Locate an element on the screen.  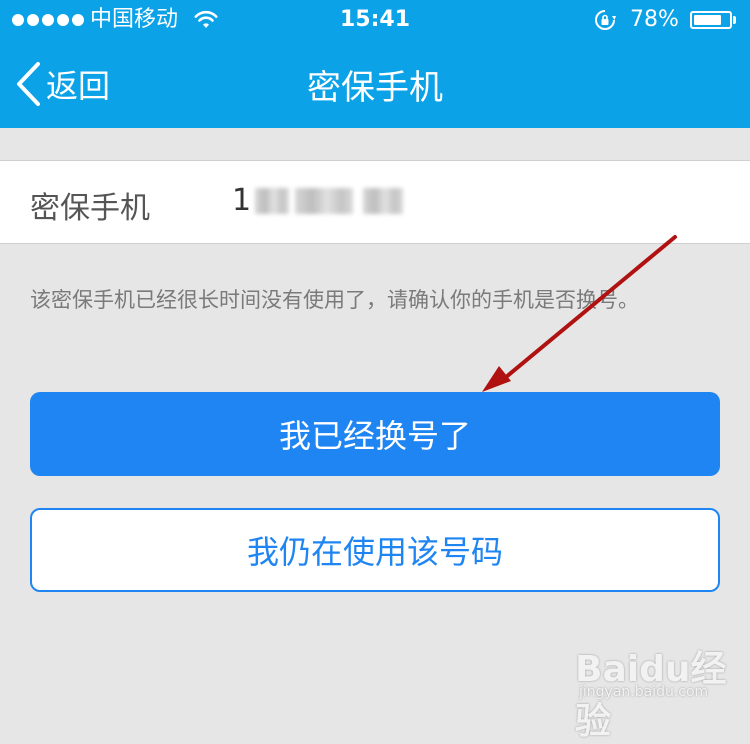
battery-percentage: 78% is located at coordinates (654, 19).